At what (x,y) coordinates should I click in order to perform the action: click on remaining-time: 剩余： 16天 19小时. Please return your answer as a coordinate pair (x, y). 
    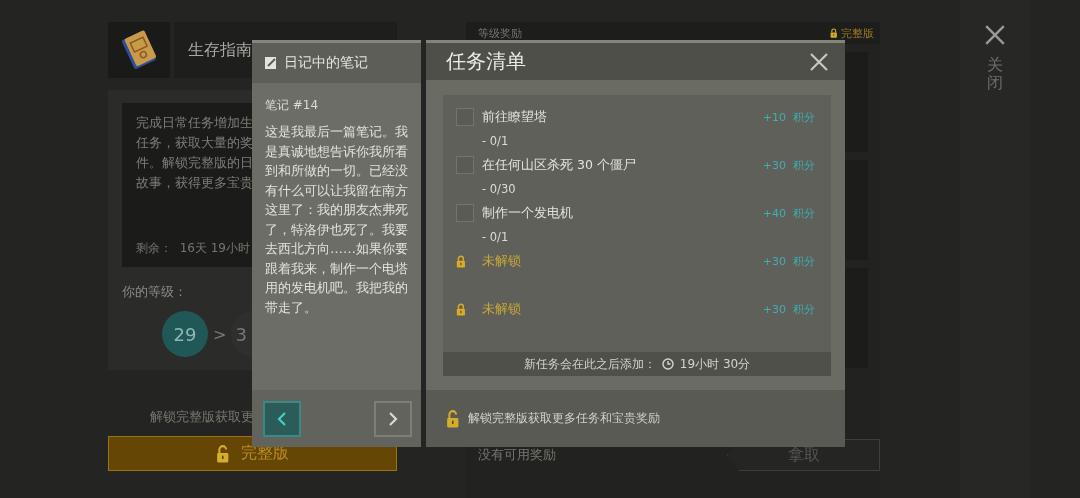
    Looking at the image, I should click on (193, 248).